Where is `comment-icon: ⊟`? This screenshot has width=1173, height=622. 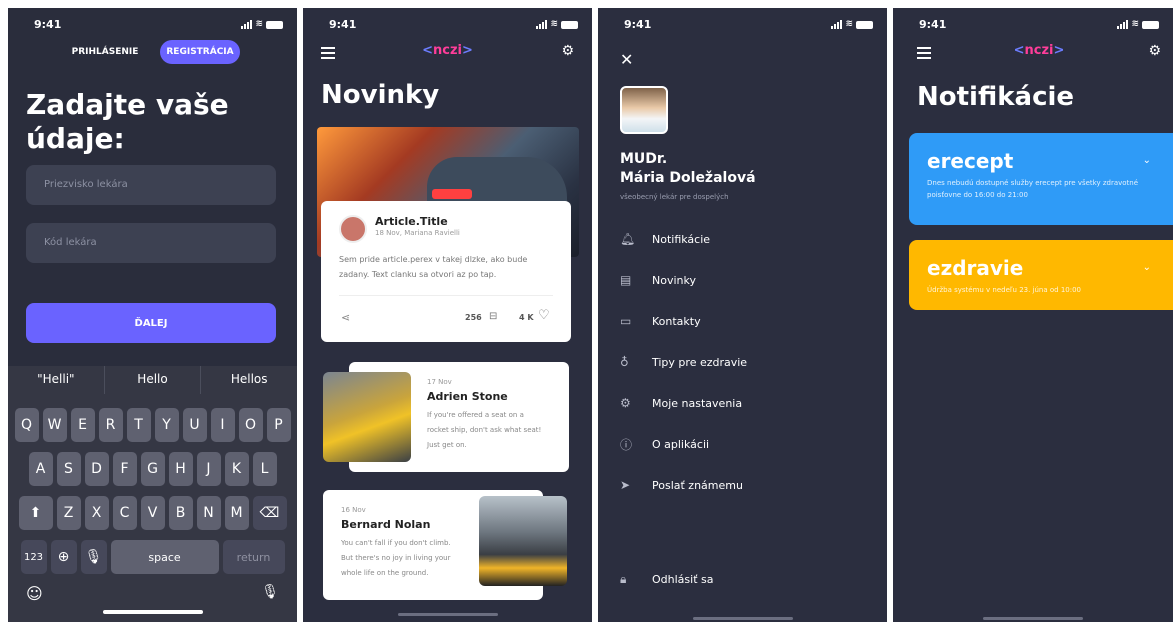
comment-icon: ⊟ is located at coordinates (493, 316).